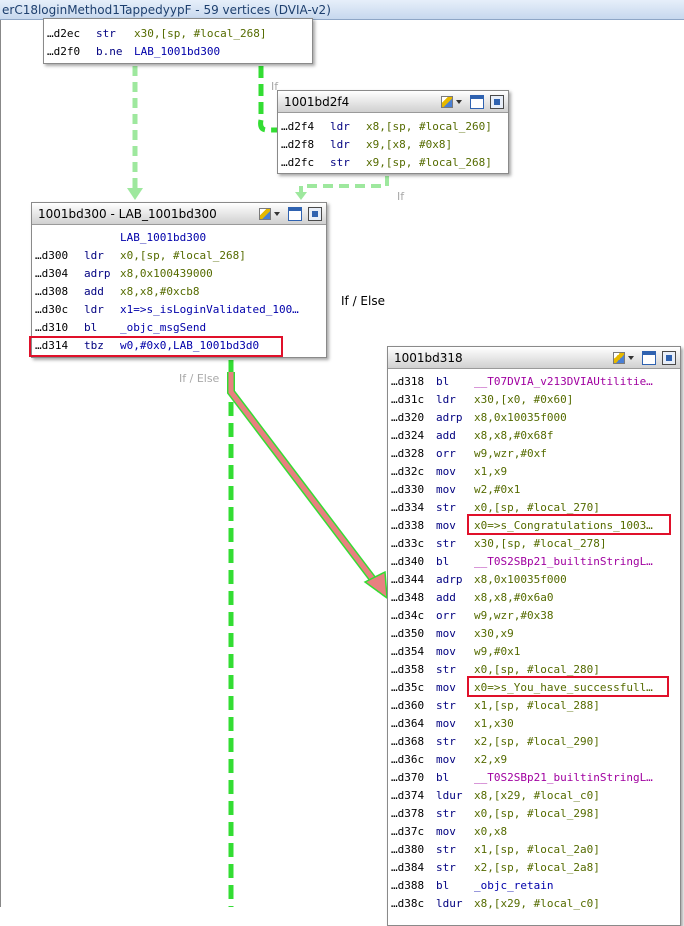 This screenshot has width=684, height=926. What do you see at coordinates (429, 126) in the screenshot?
I see `asm-operands: x8,[sp, #local_260]` at bounding box center [429, 126].